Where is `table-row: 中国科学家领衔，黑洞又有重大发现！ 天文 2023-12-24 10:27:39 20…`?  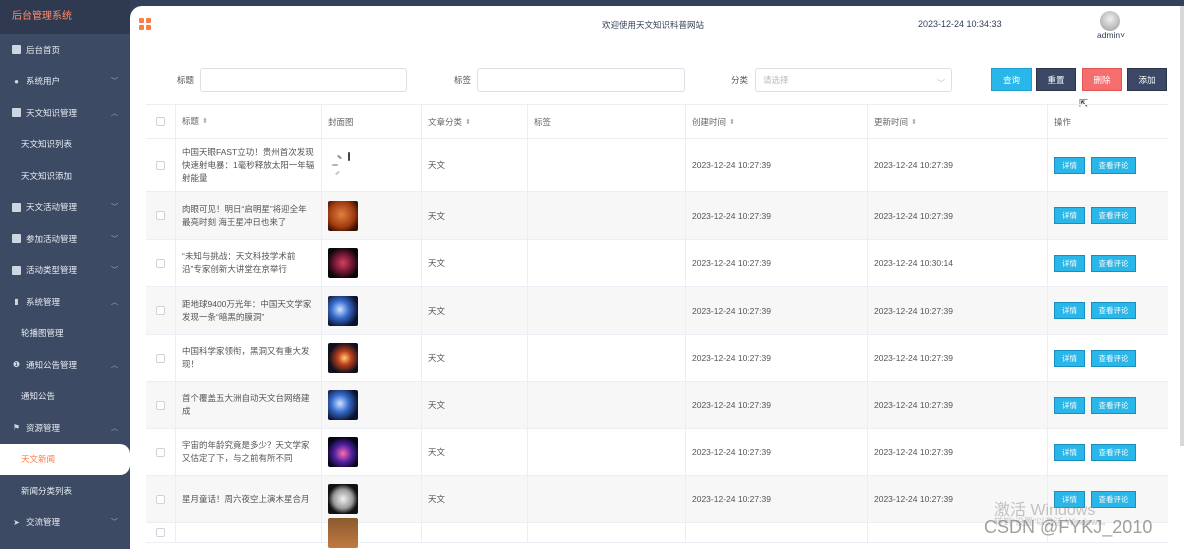
table-row: 中国科学家领衔，黑洞又有重大发现！ 天文 2023-12-24 10:27:39 20… is located at coordinates (657, 358).